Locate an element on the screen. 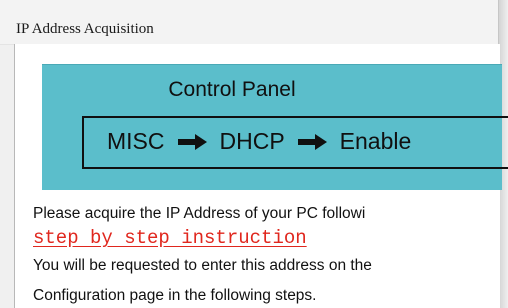  step-dhcp: DHCP is located at coordinates (252, 141).